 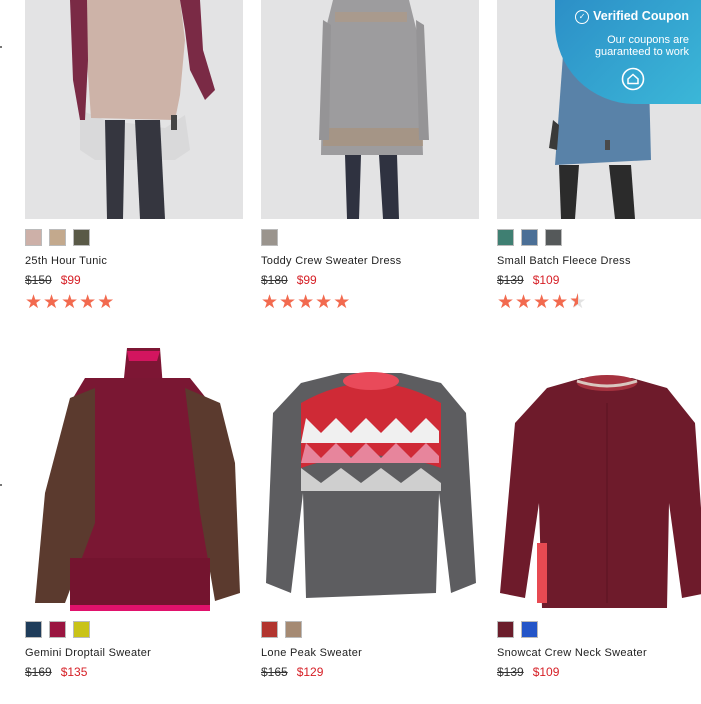 I want to click on original-price: $165, so click(x=274, y=672).